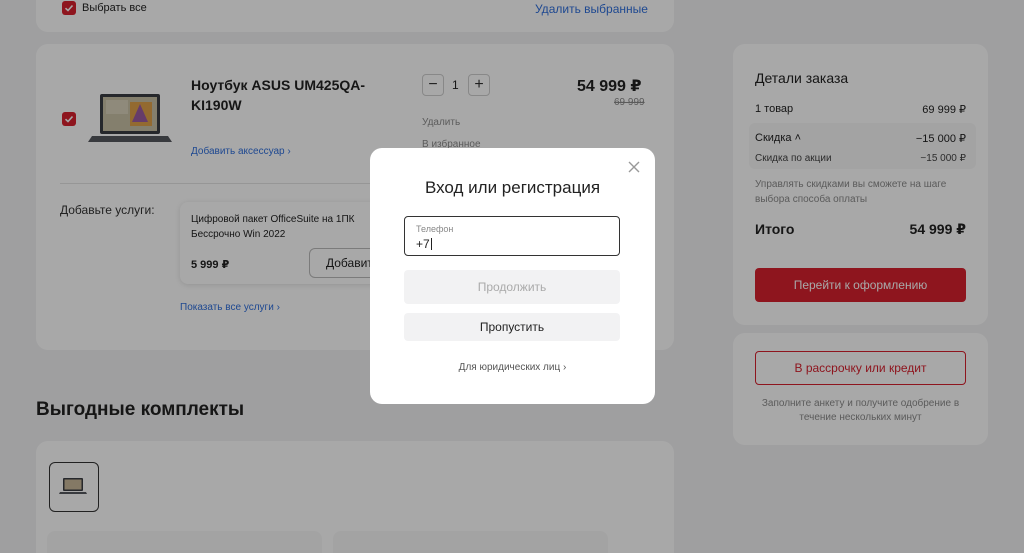 Image resolution: width=1024 pixels, height=553 pixels. I want to click on legal-entities-link: Для юридических лиц ›, so click(512, 367).